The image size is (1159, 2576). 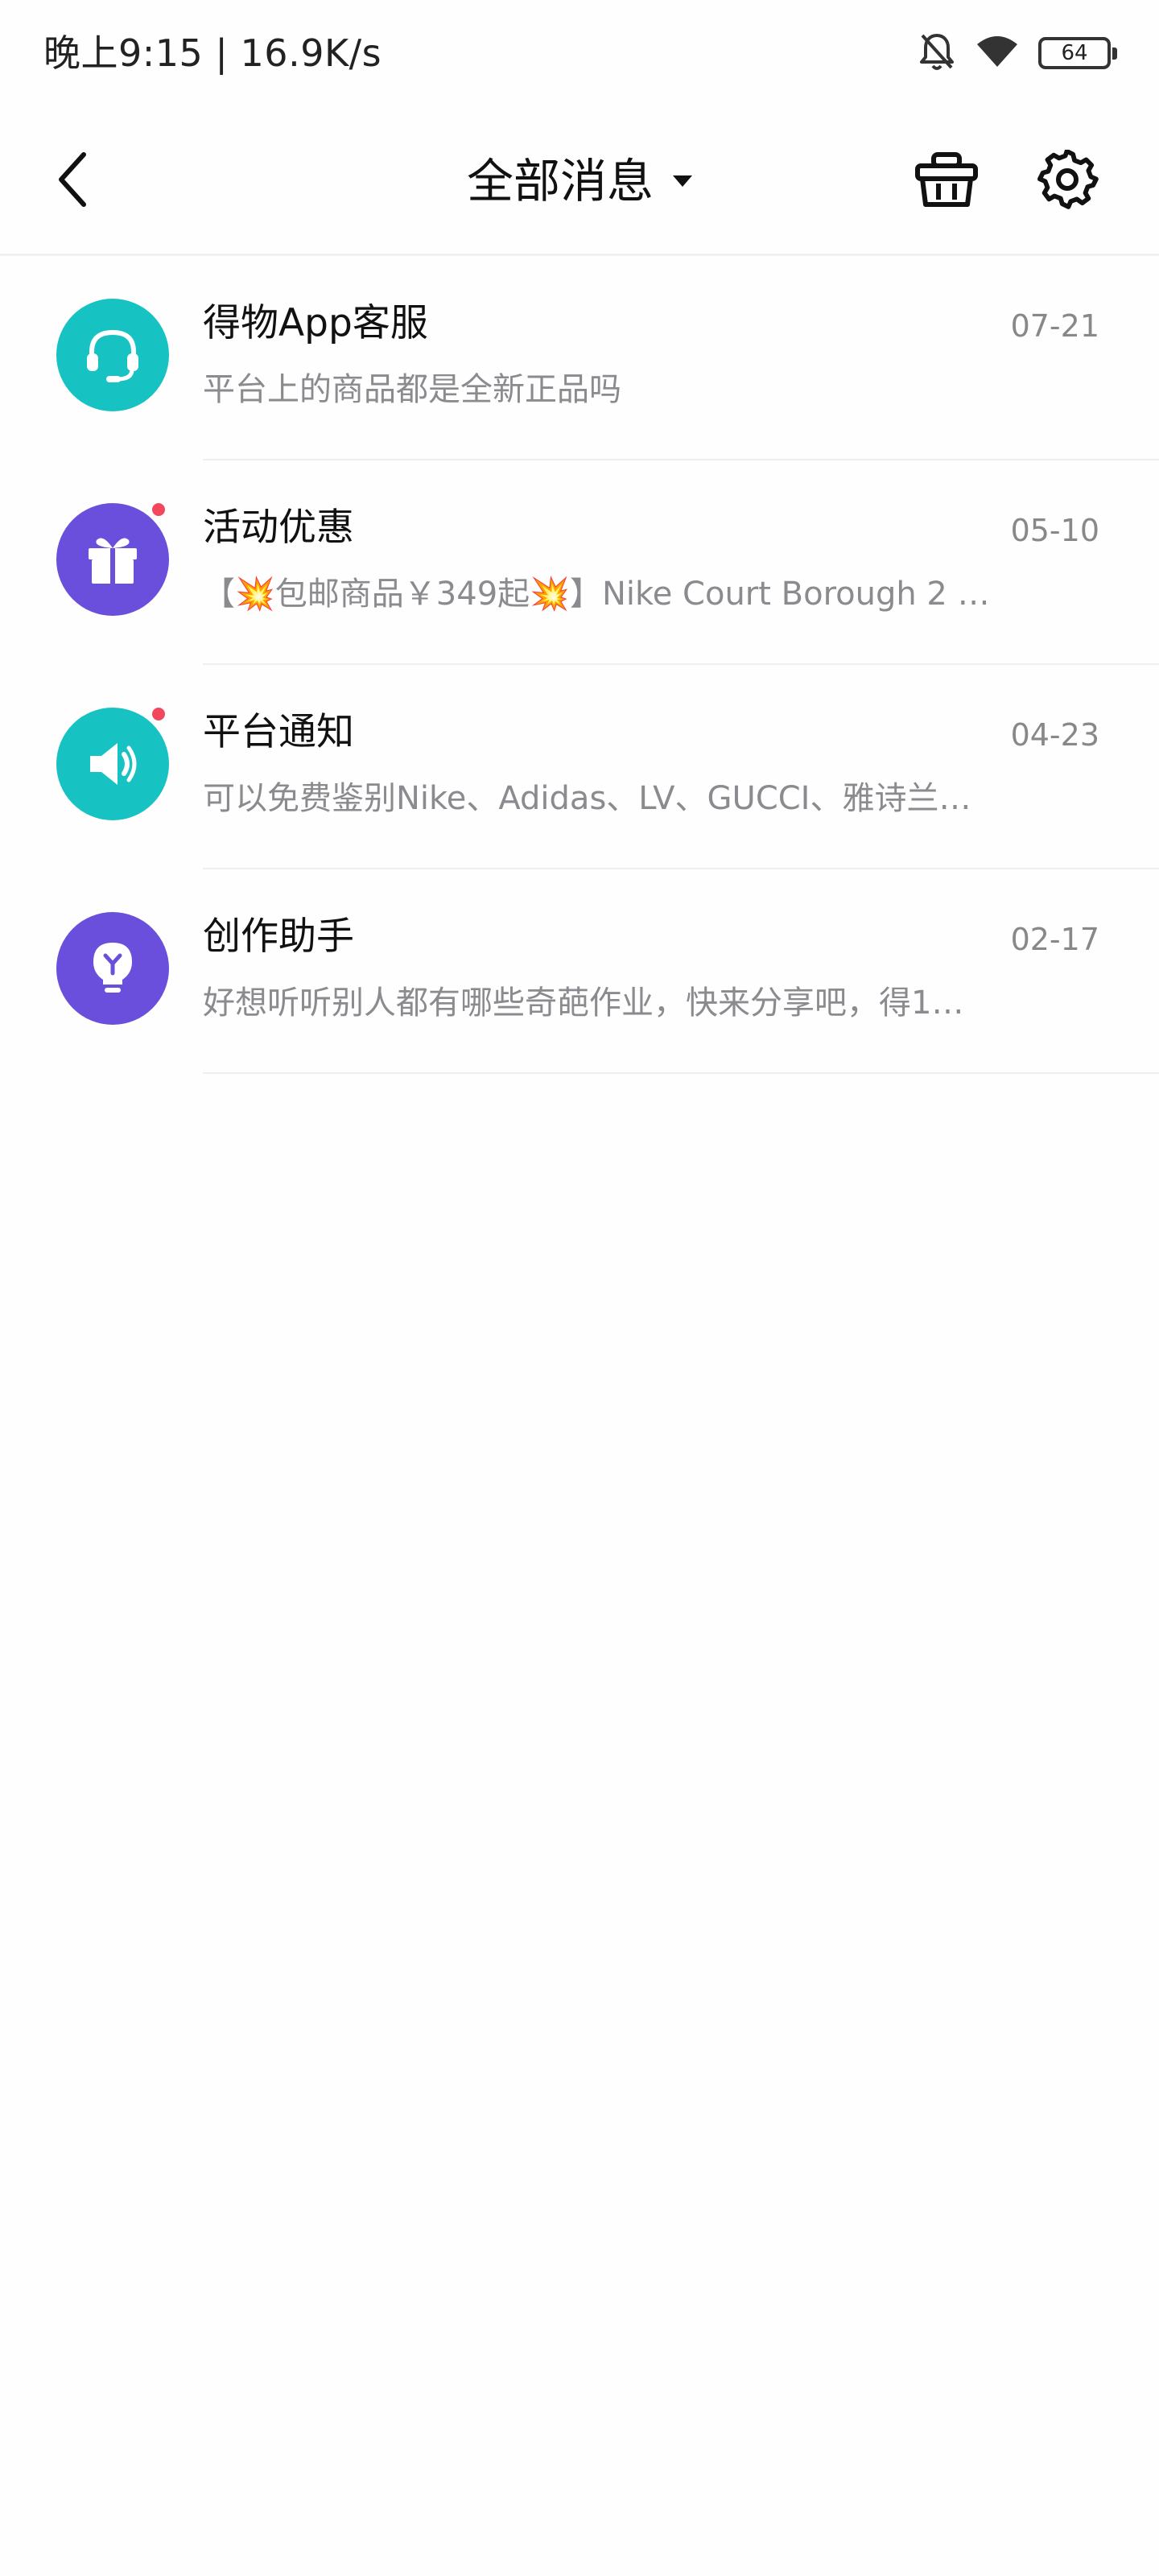 What do you see at coordinates (212, 53) in the screenshot?
I see `status-time-speed: 晚上9:15 | 16.9K/s` at bounding box center [212, 53].